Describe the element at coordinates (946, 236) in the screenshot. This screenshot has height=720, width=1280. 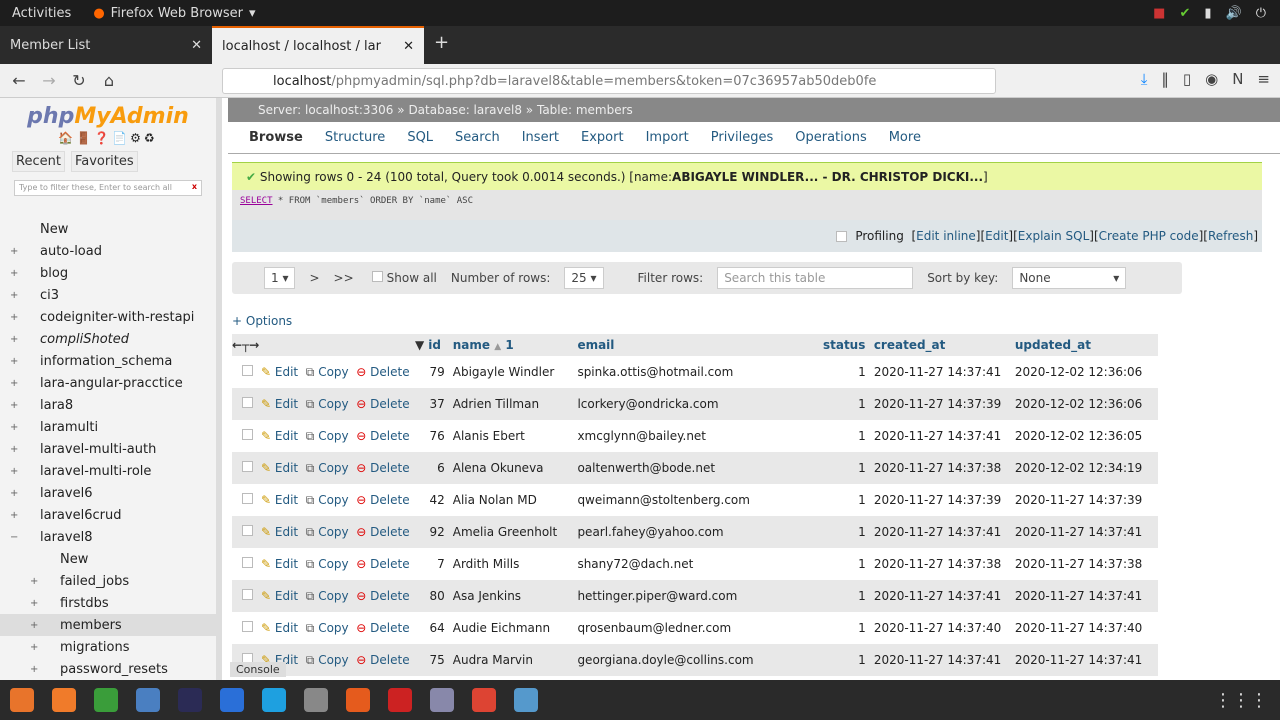
I see `edit-inline-link: Edit inline` at that location.